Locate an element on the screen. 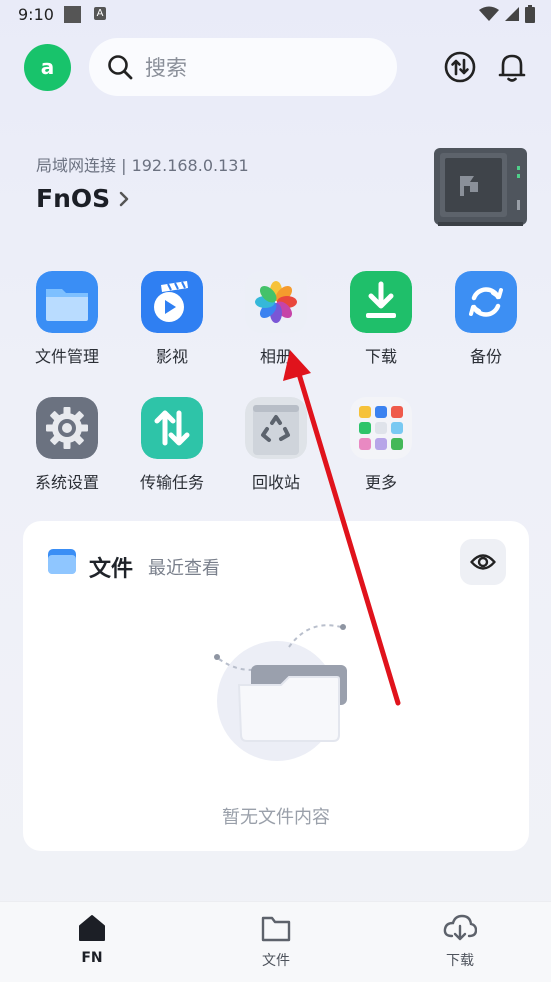  home-icon is located at coordinates (92, 928).